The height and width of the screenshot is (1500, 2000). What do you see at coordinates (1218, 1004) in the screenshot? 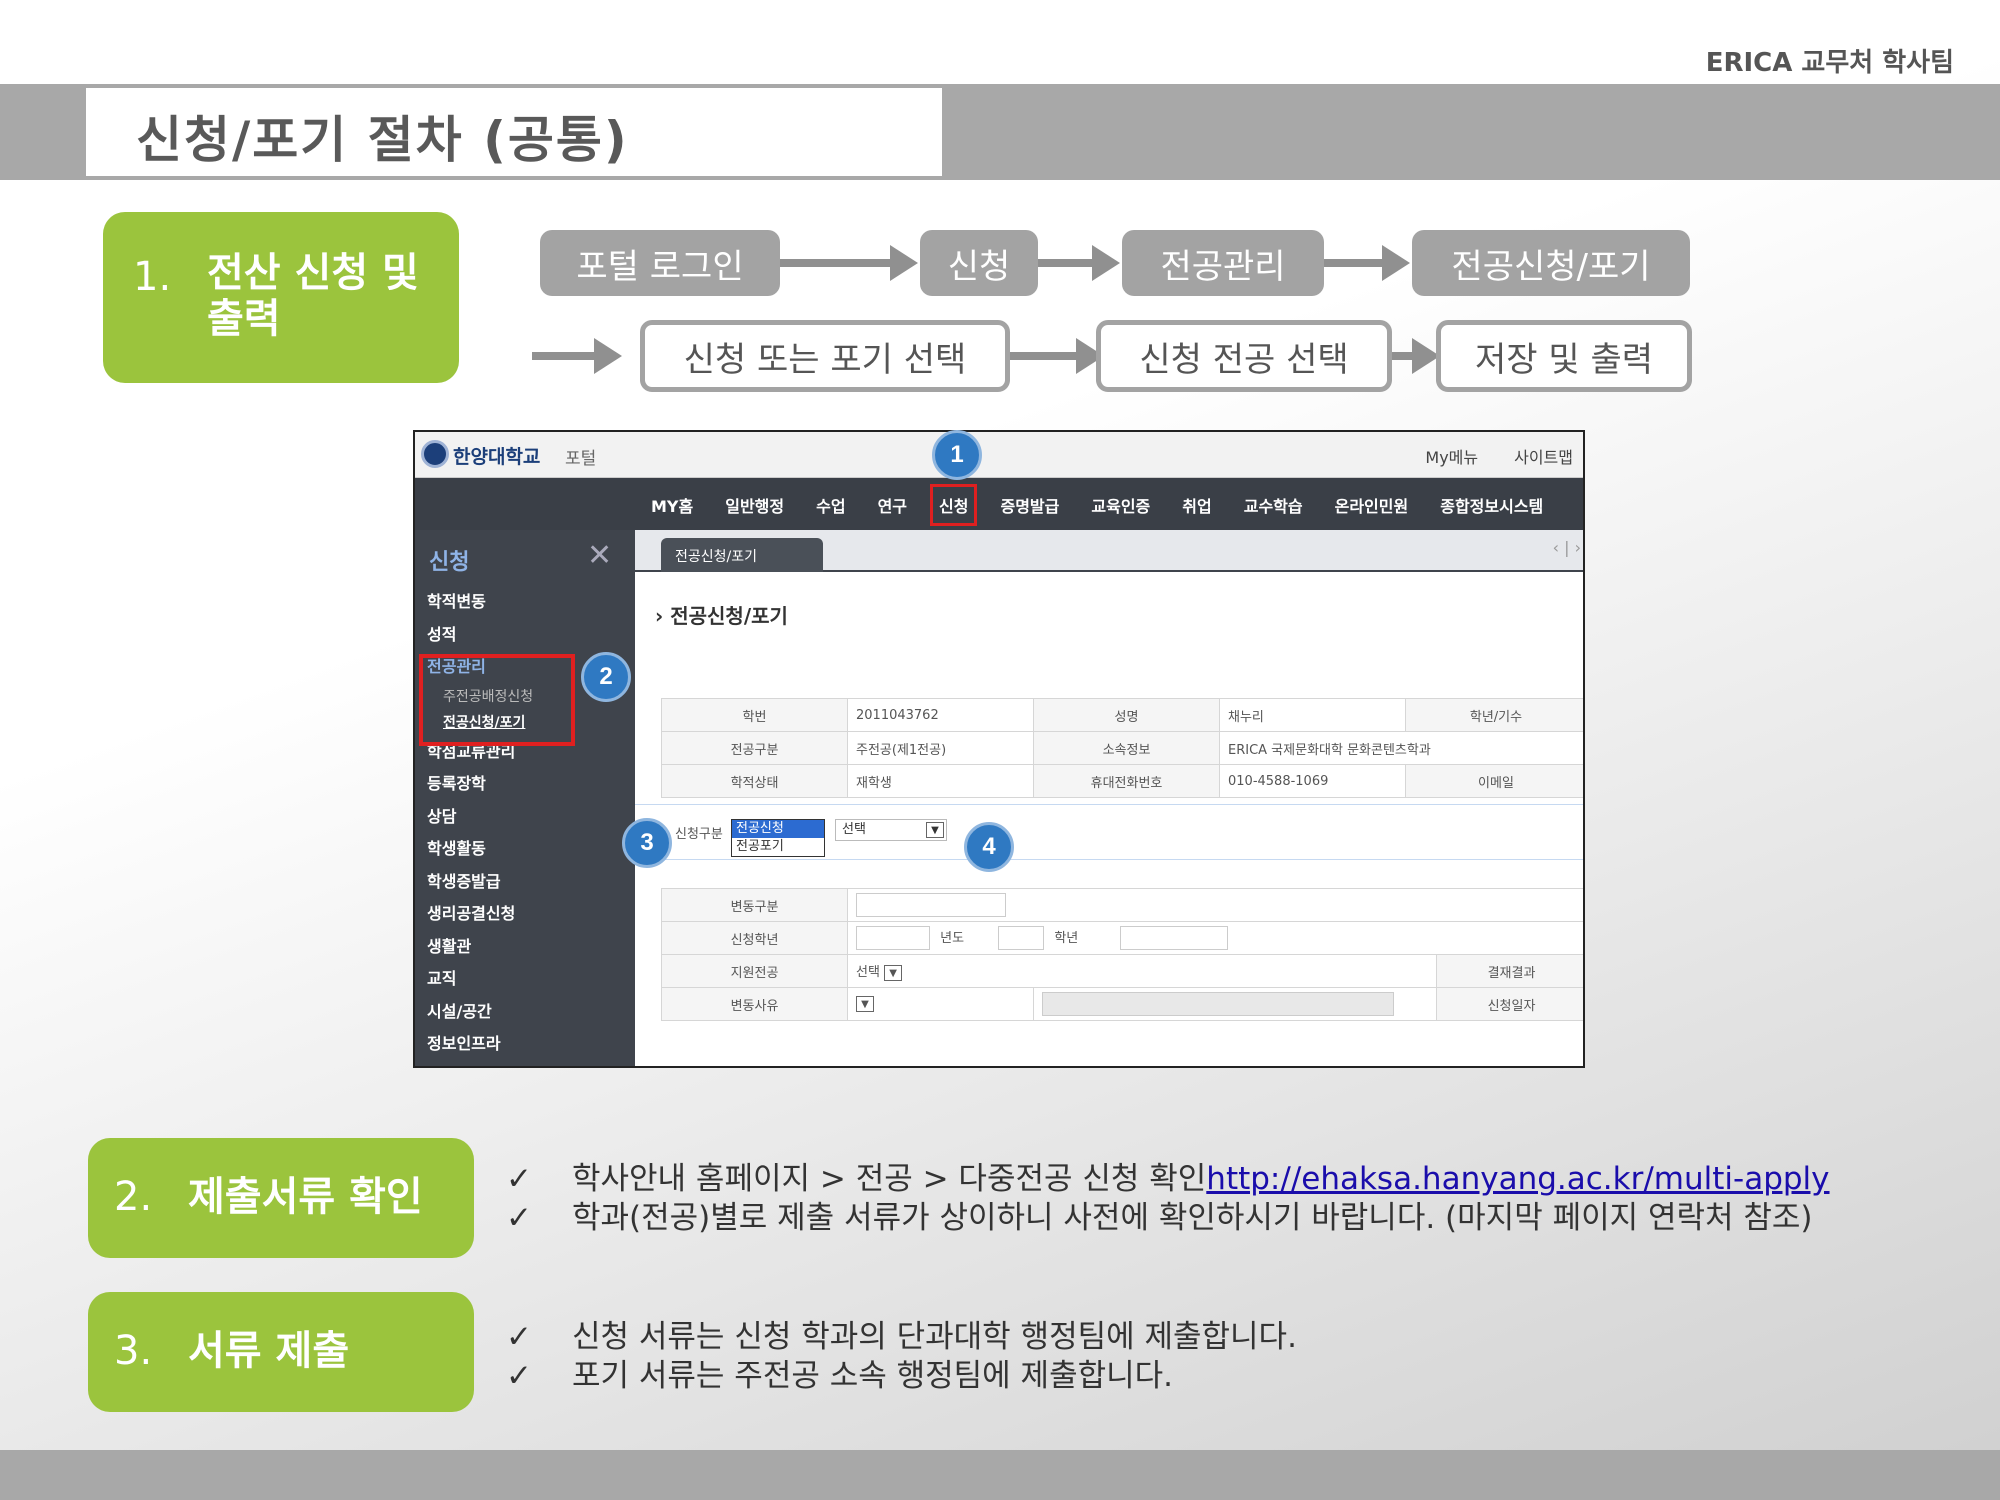
I see `reason-text-input` at bounding box center [1218, 1004].